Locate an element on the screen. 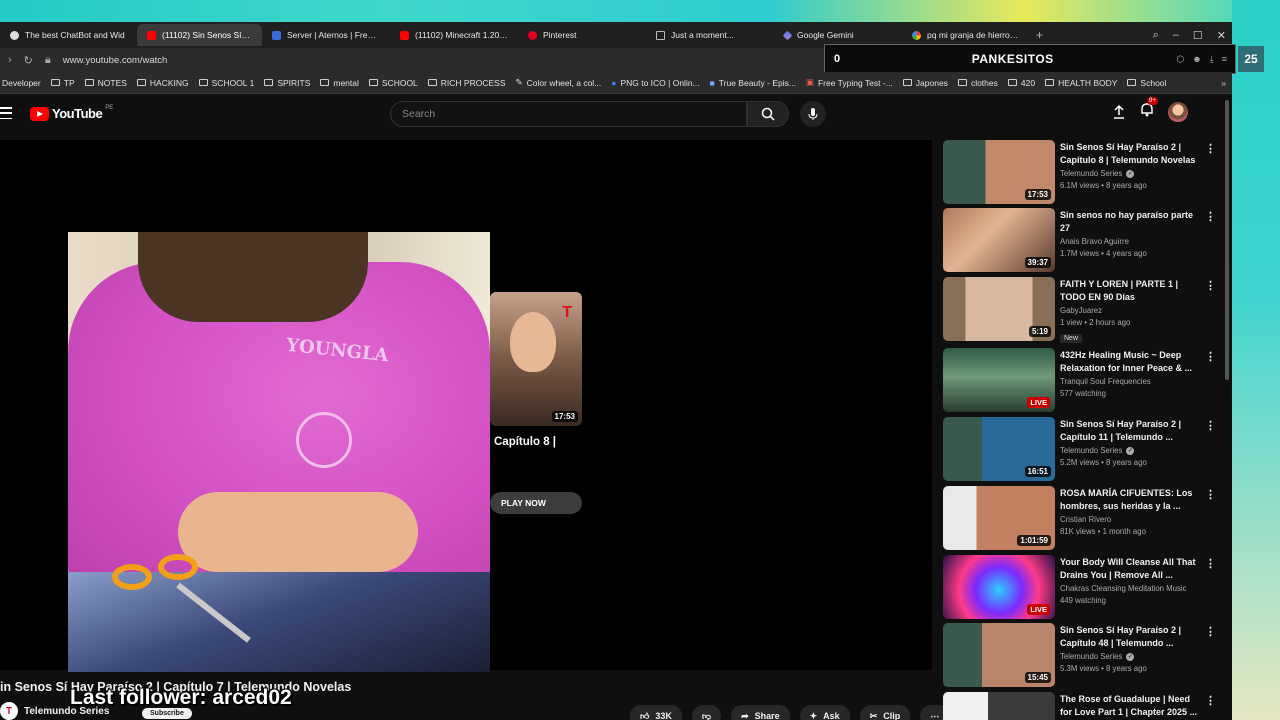  bookmark-folder: HEALTH BODY is located at coordinates (1081, 83).